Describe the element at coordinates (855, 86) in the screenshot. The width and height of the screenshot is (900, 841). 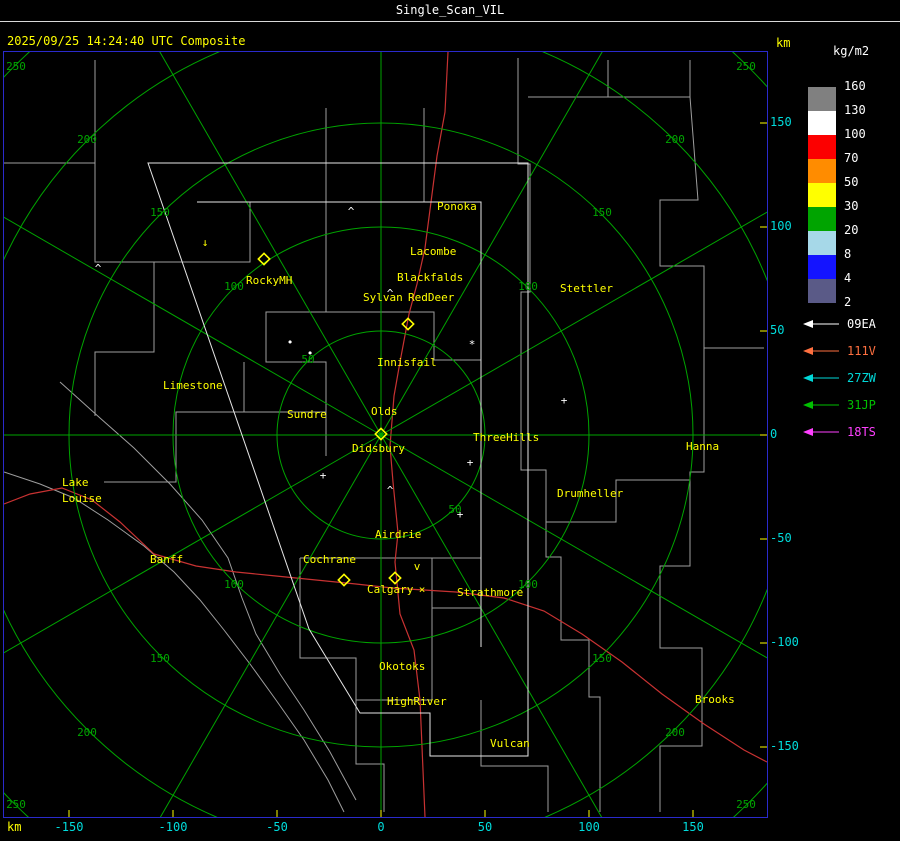
I see `scale-value: 160` at that location.